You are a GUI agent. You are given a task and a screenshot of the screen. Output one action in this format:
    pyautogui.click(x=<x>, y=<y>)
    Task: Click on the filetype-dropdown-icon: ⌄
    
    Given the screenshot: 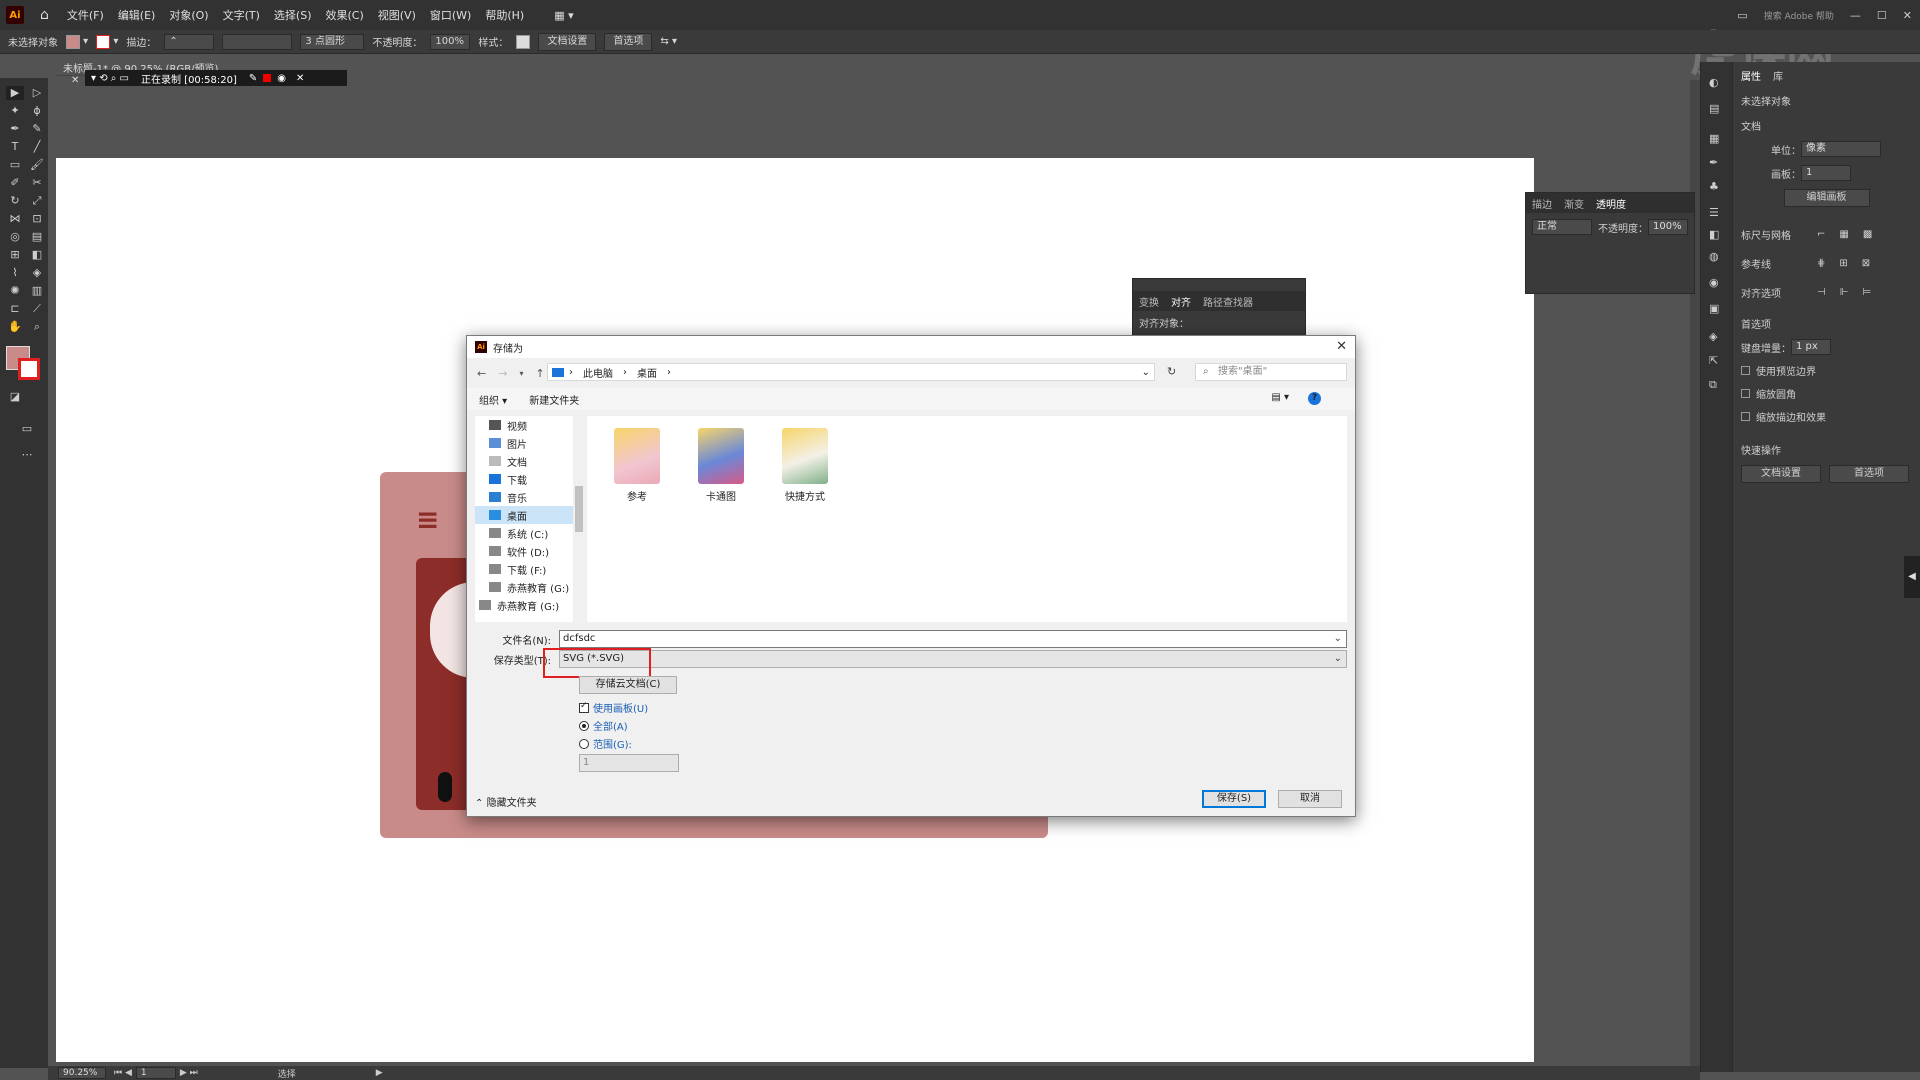 What is the action you would take?
    pyautogui.click(x=1338, y=659)
    